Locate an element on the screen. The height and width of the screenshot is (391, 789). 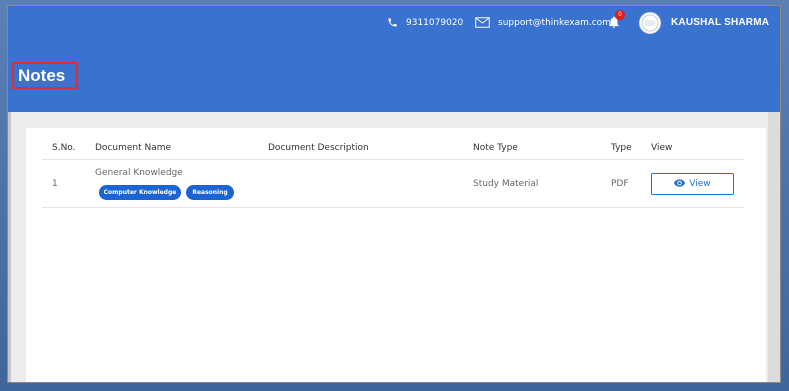
eye-icon is located at coordinates (680, 184).